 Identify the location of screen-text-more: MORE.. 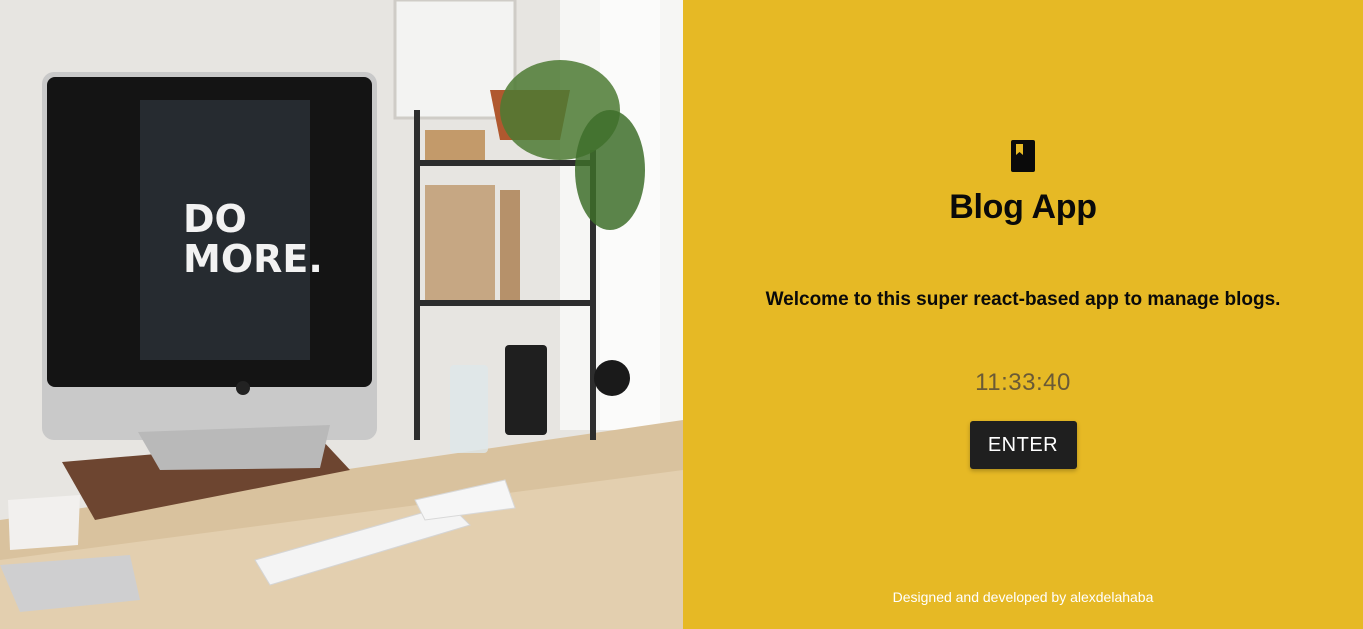
(253, 259).